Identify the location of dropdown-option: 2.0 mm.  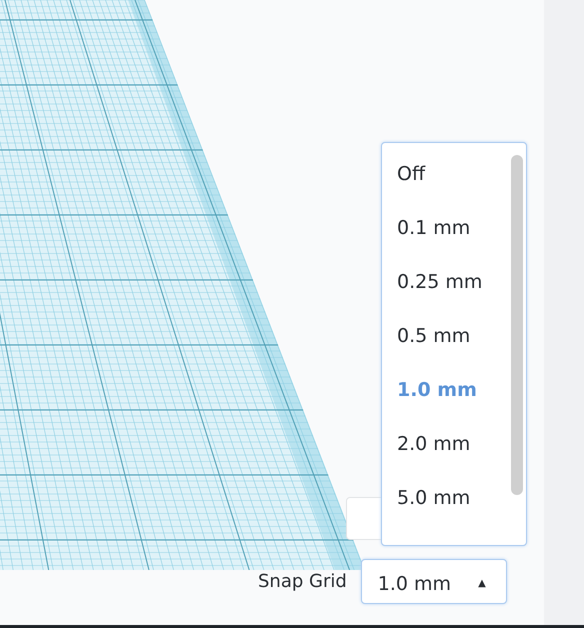
(426, 445).